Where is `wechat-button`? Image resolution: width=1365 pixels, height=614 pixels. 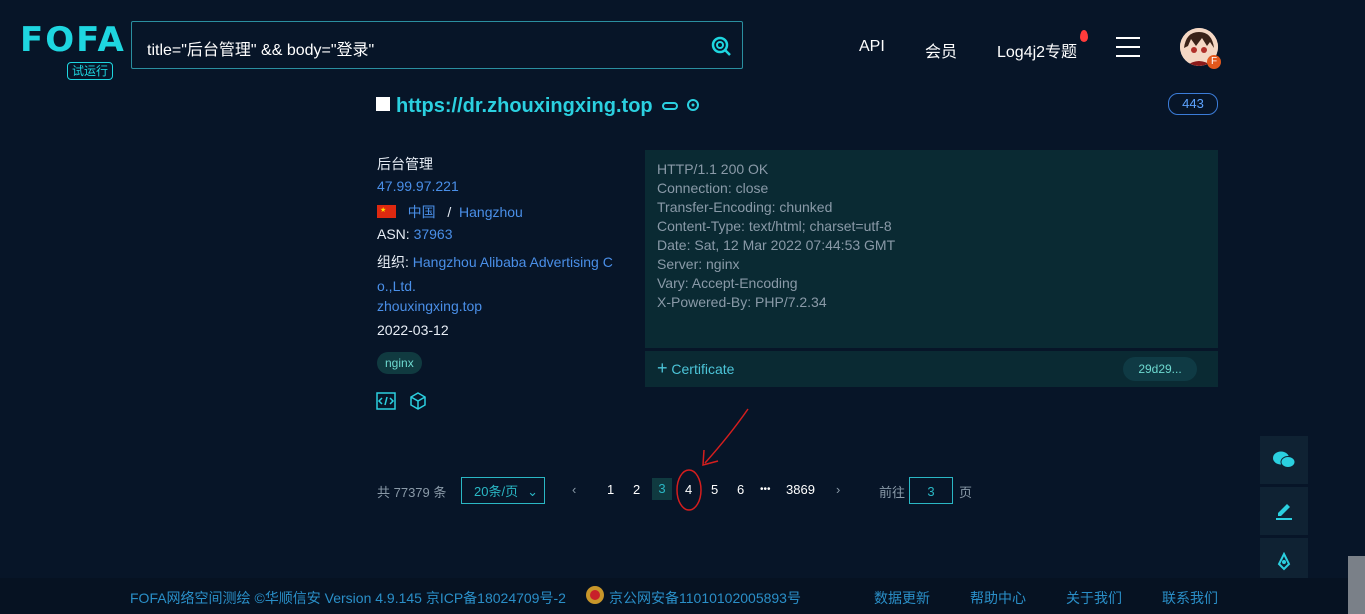
wechat-button is located at coordinates (1284, 460).